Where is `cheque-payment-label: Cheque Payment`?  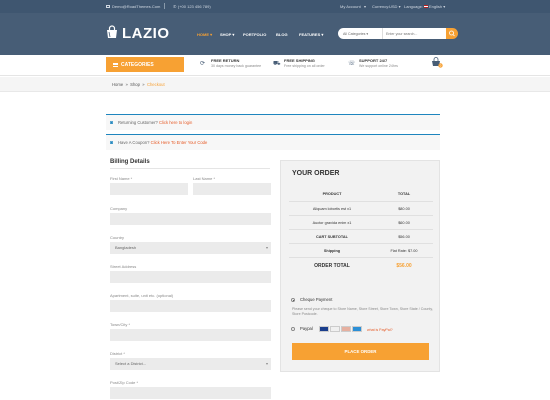 cheque-payment-label: Cheque Payment is located at coordinates (316, 299).